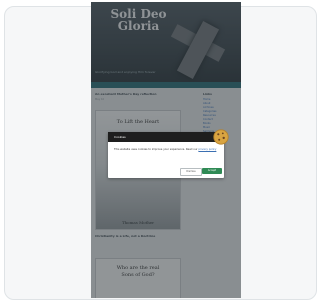 The width and height of the screenshot is (320, 302). I want to click on privacy-policy-link: privacy policy, so click(207, 149).